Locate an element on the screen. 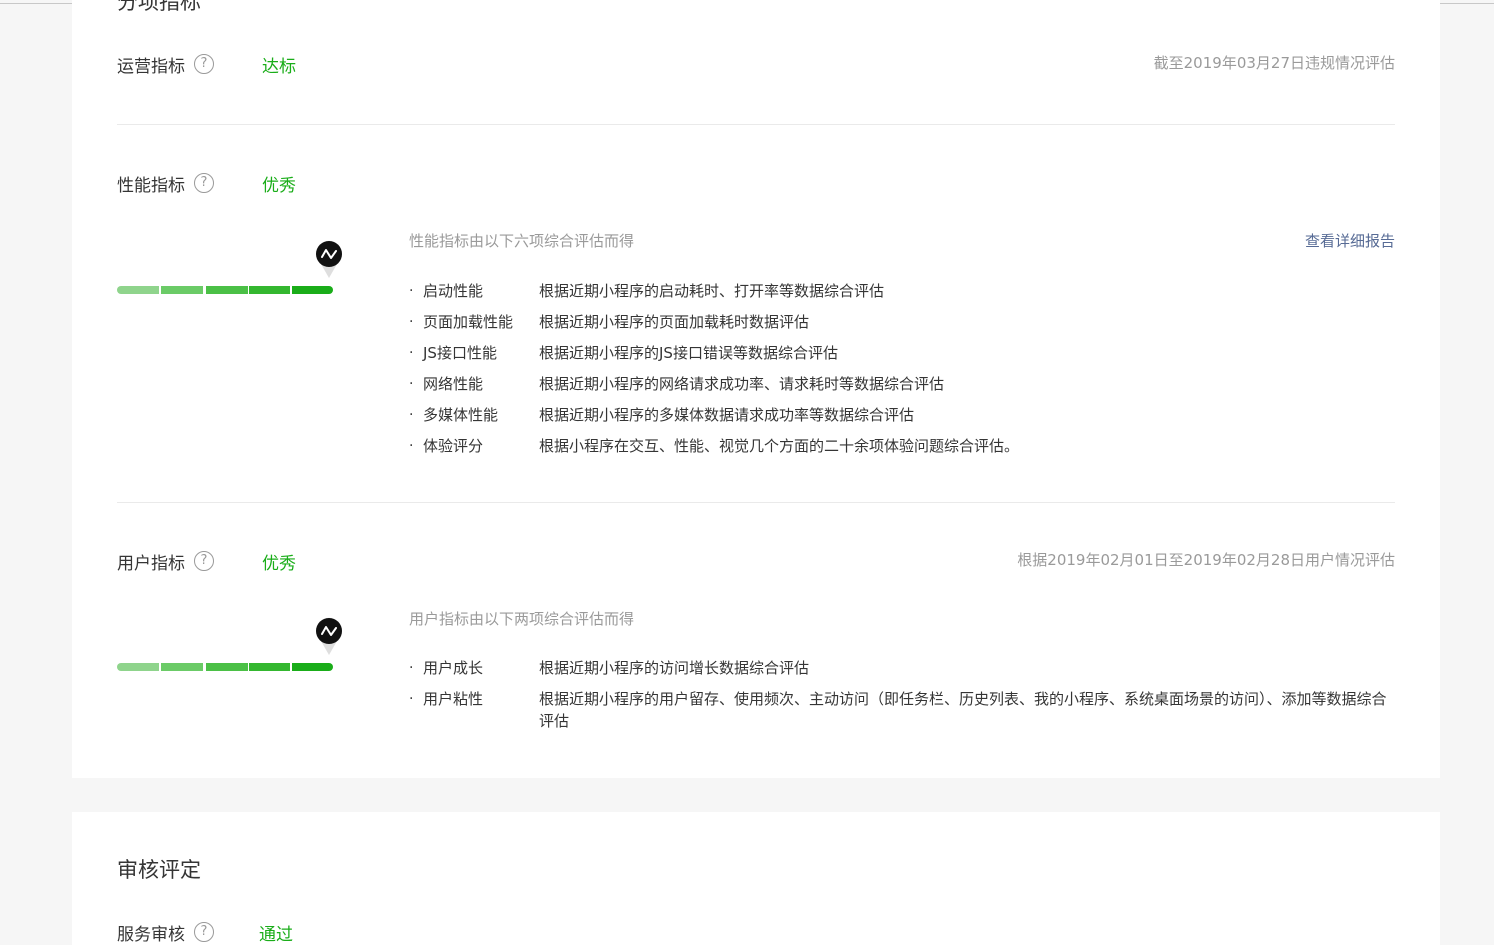  performance-metric-row: 性能指标 ? 优秀 is located at coordinates (206, 183).